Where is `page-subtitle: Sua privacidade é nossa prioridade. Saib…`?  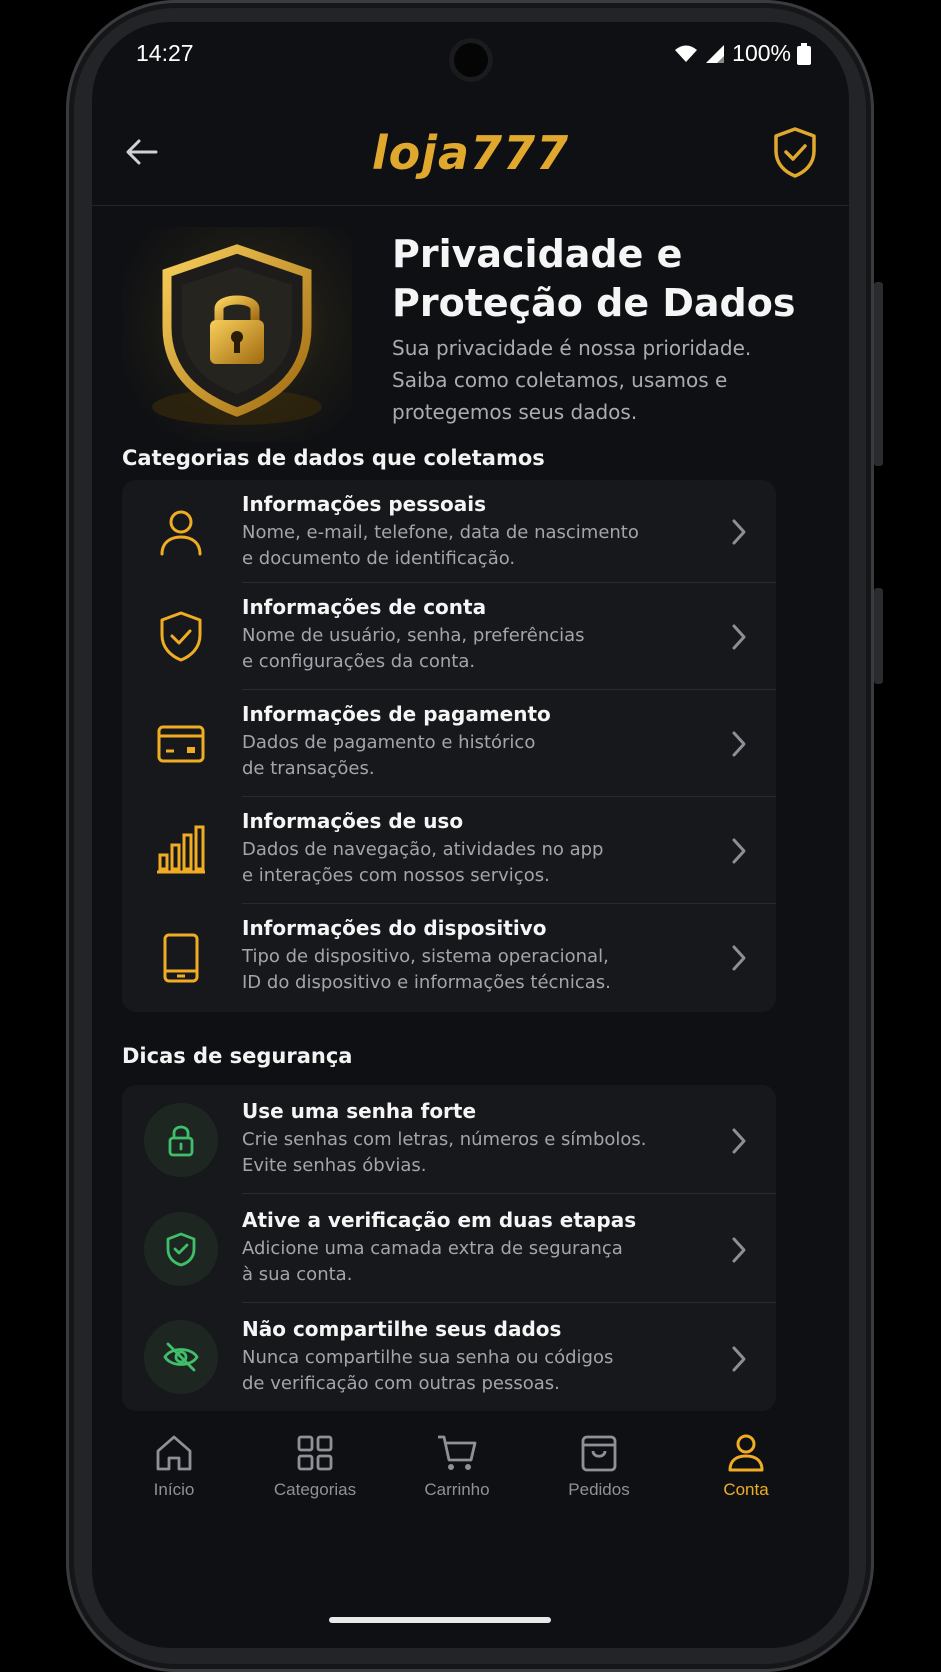
page-subtitle: Sua privacidade é nossa prioridade. Saib… is located at coordinates (572, 380).